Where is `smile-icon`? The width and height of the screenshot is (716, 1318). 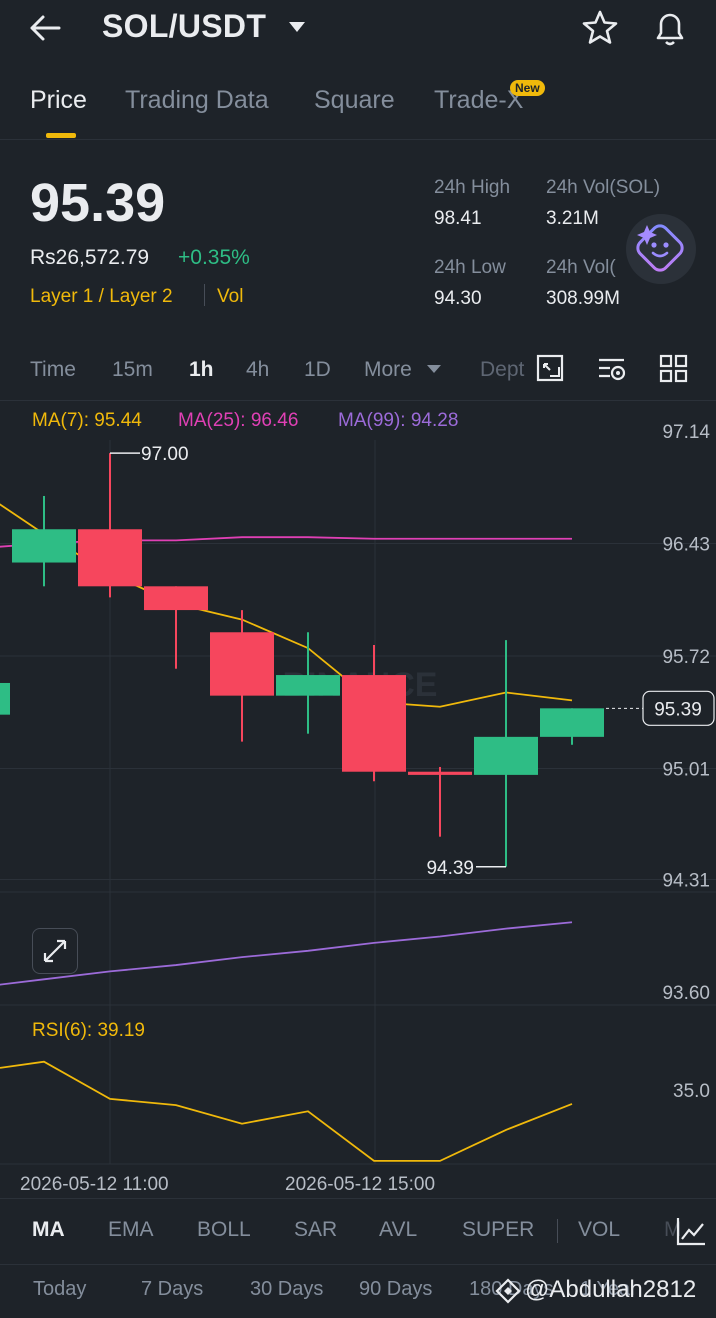
smile-icon is located at coordinates (660, 248).